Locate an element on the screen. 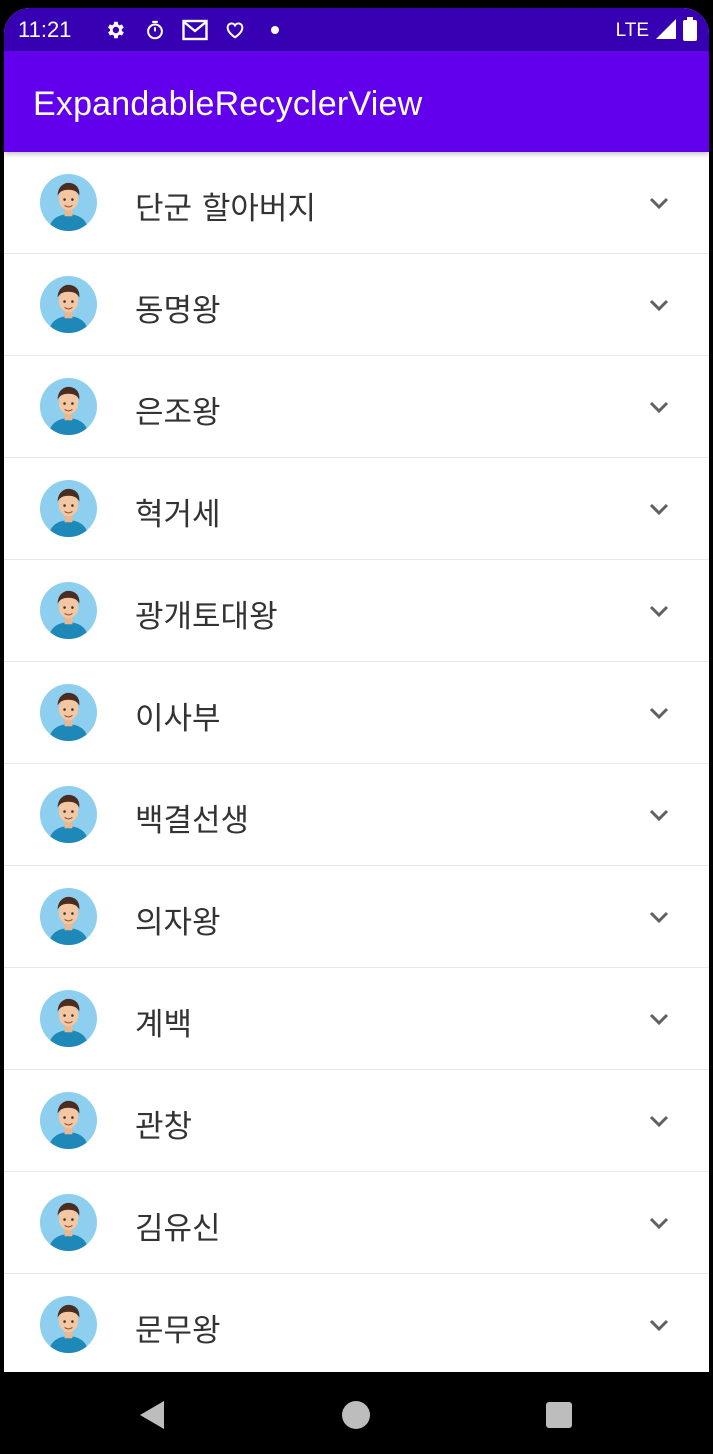 The image size is (713, 1454). home-icon is located at coordinates (356, 1415).